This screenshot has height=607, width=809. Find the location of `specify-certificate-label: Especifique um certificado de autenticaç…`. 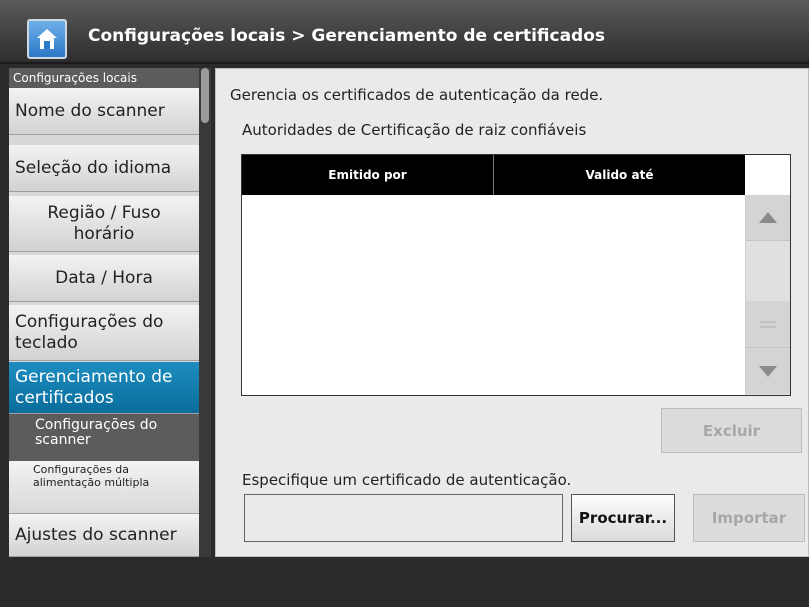

specify-certificate-label: Especifique um certificado de autenticaç… is located at coordinates (407, 480).